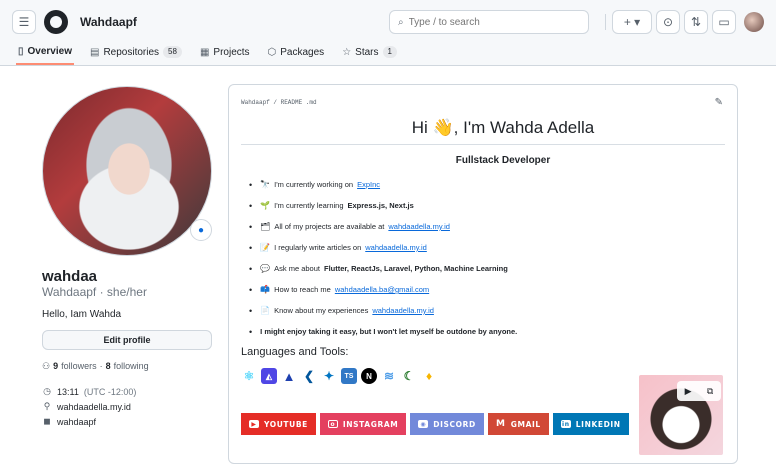 The height and width of the screenshot is (464, 776). What do you see at coordinates (483, 131) in the screenshot?
I see `readme-title: Hi 👋, I'm Wahda Adella` at bounding box center [483, 131].